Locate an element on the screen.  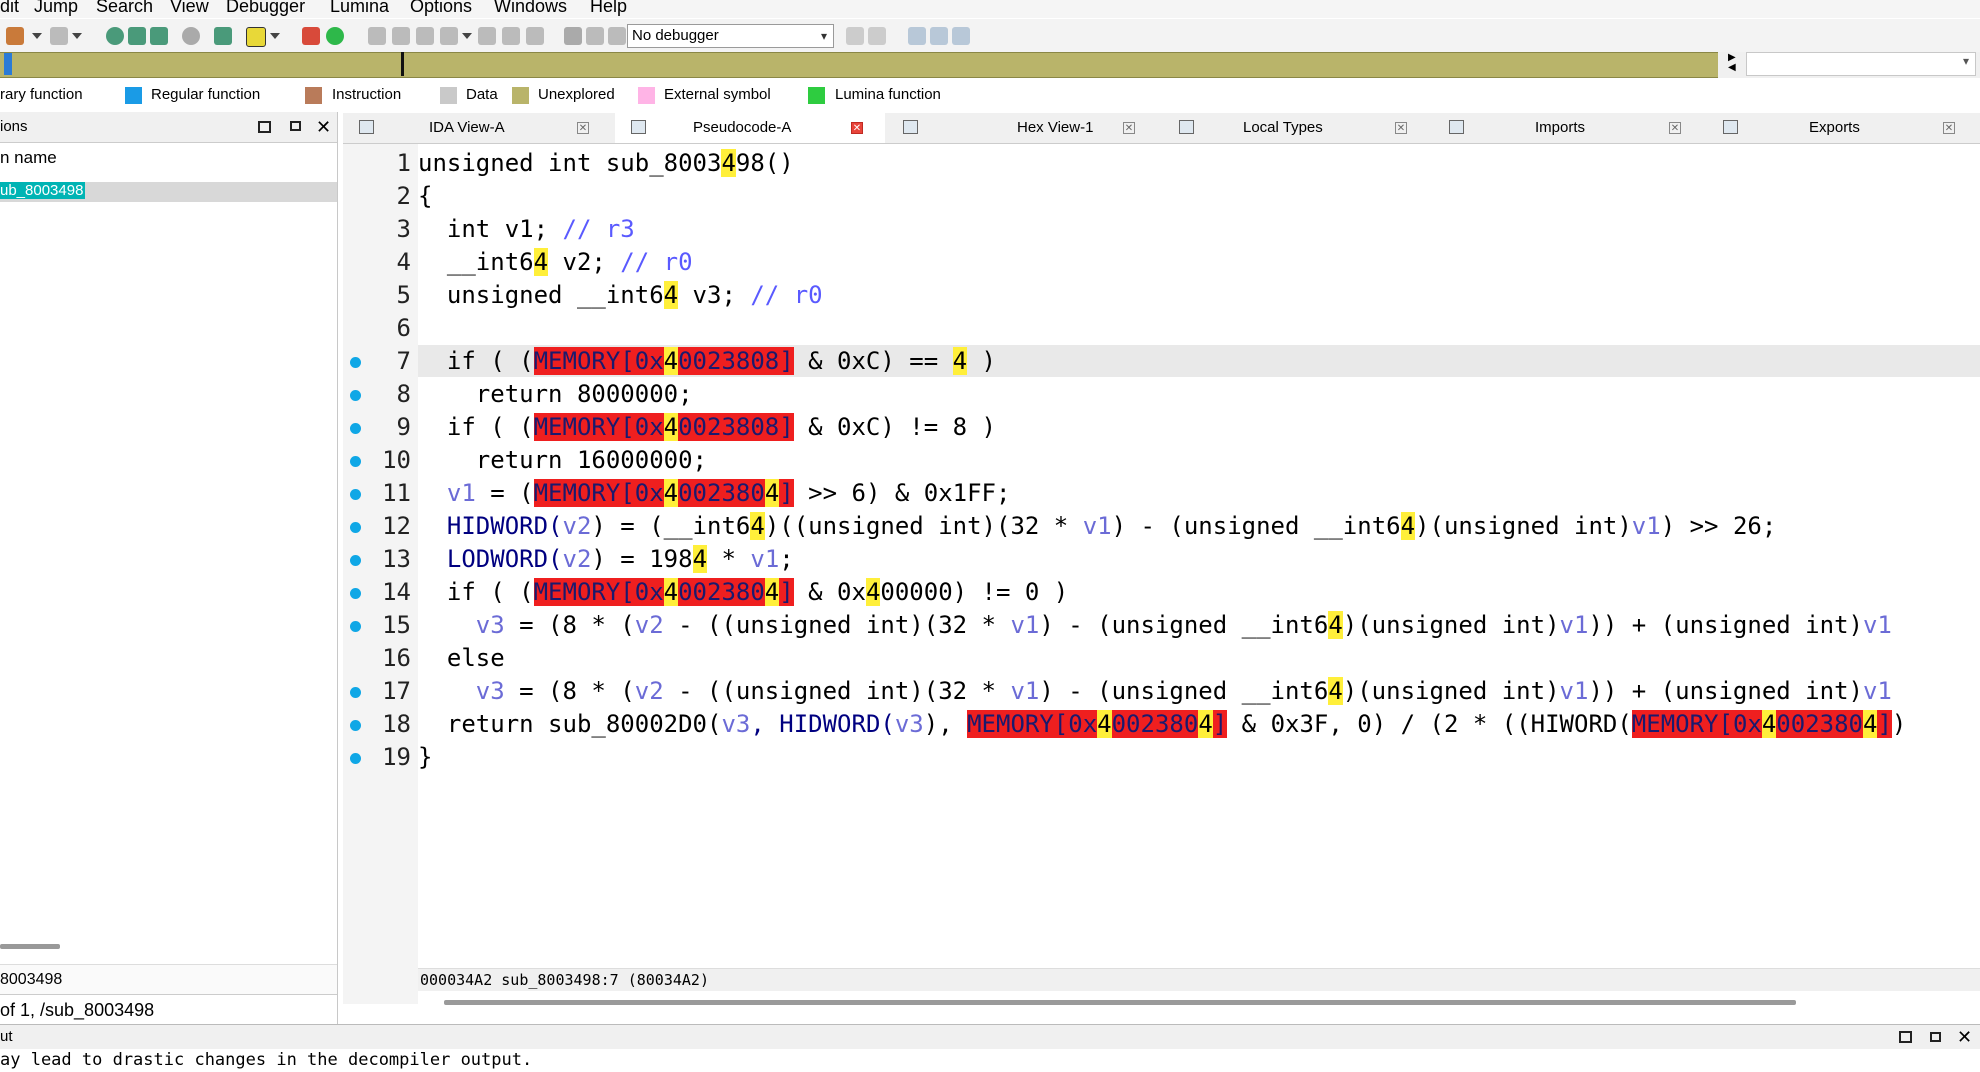
code-icon is located at coordinates (377, 36).